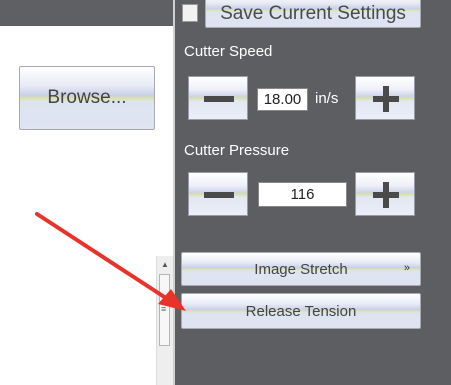 This screenshot has height=385, width=451. I want to click on arrow-shaft, so click(104, 258).